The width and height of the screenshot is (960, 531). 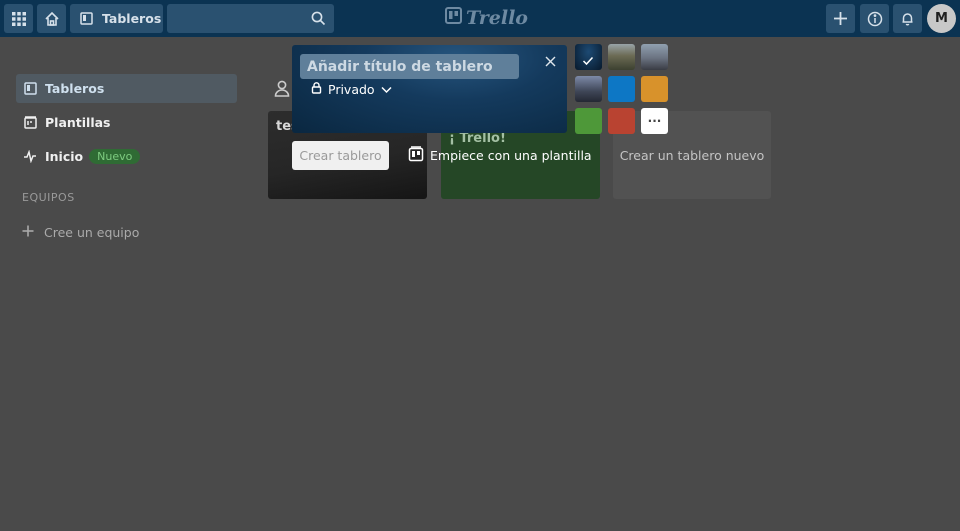 I want to click on create-team-link: Cree un equipo, so click(x=80, y=232).